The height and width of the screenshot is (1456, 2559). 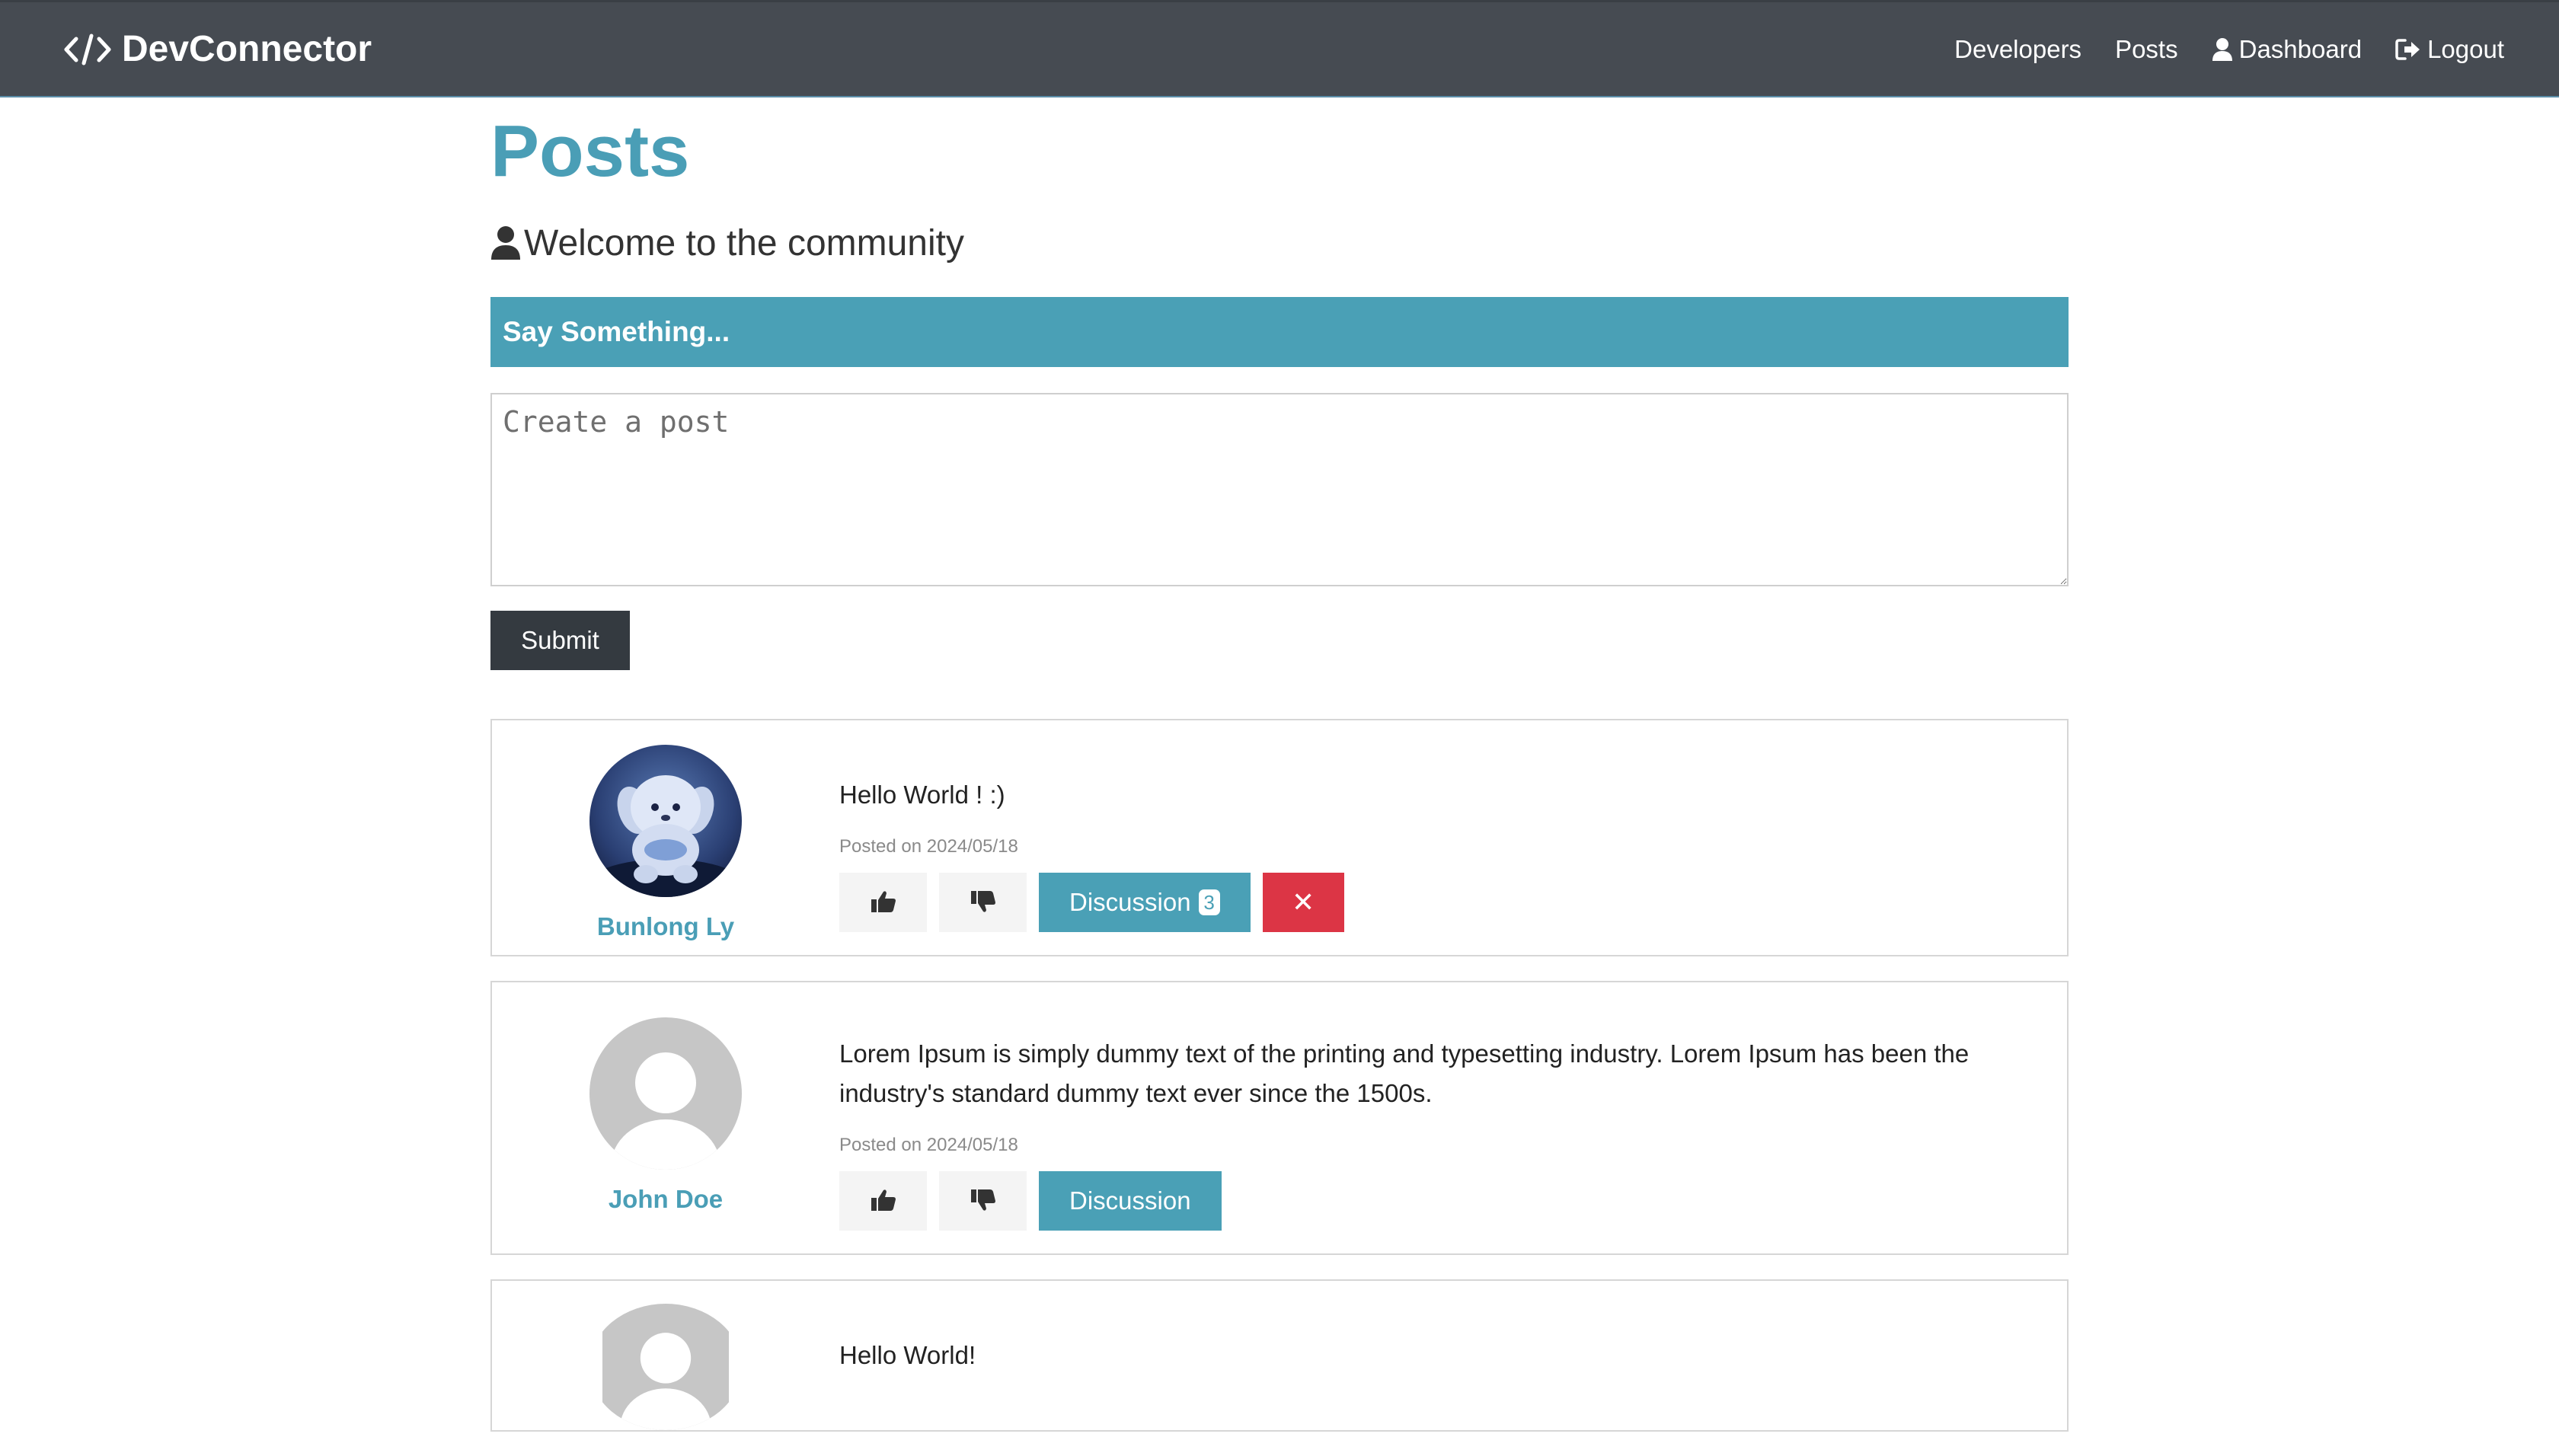 What do you see at coordinates (560, 640) in the screenshot?
I see `submit-button: Submit` at bounding box center [560, 640].